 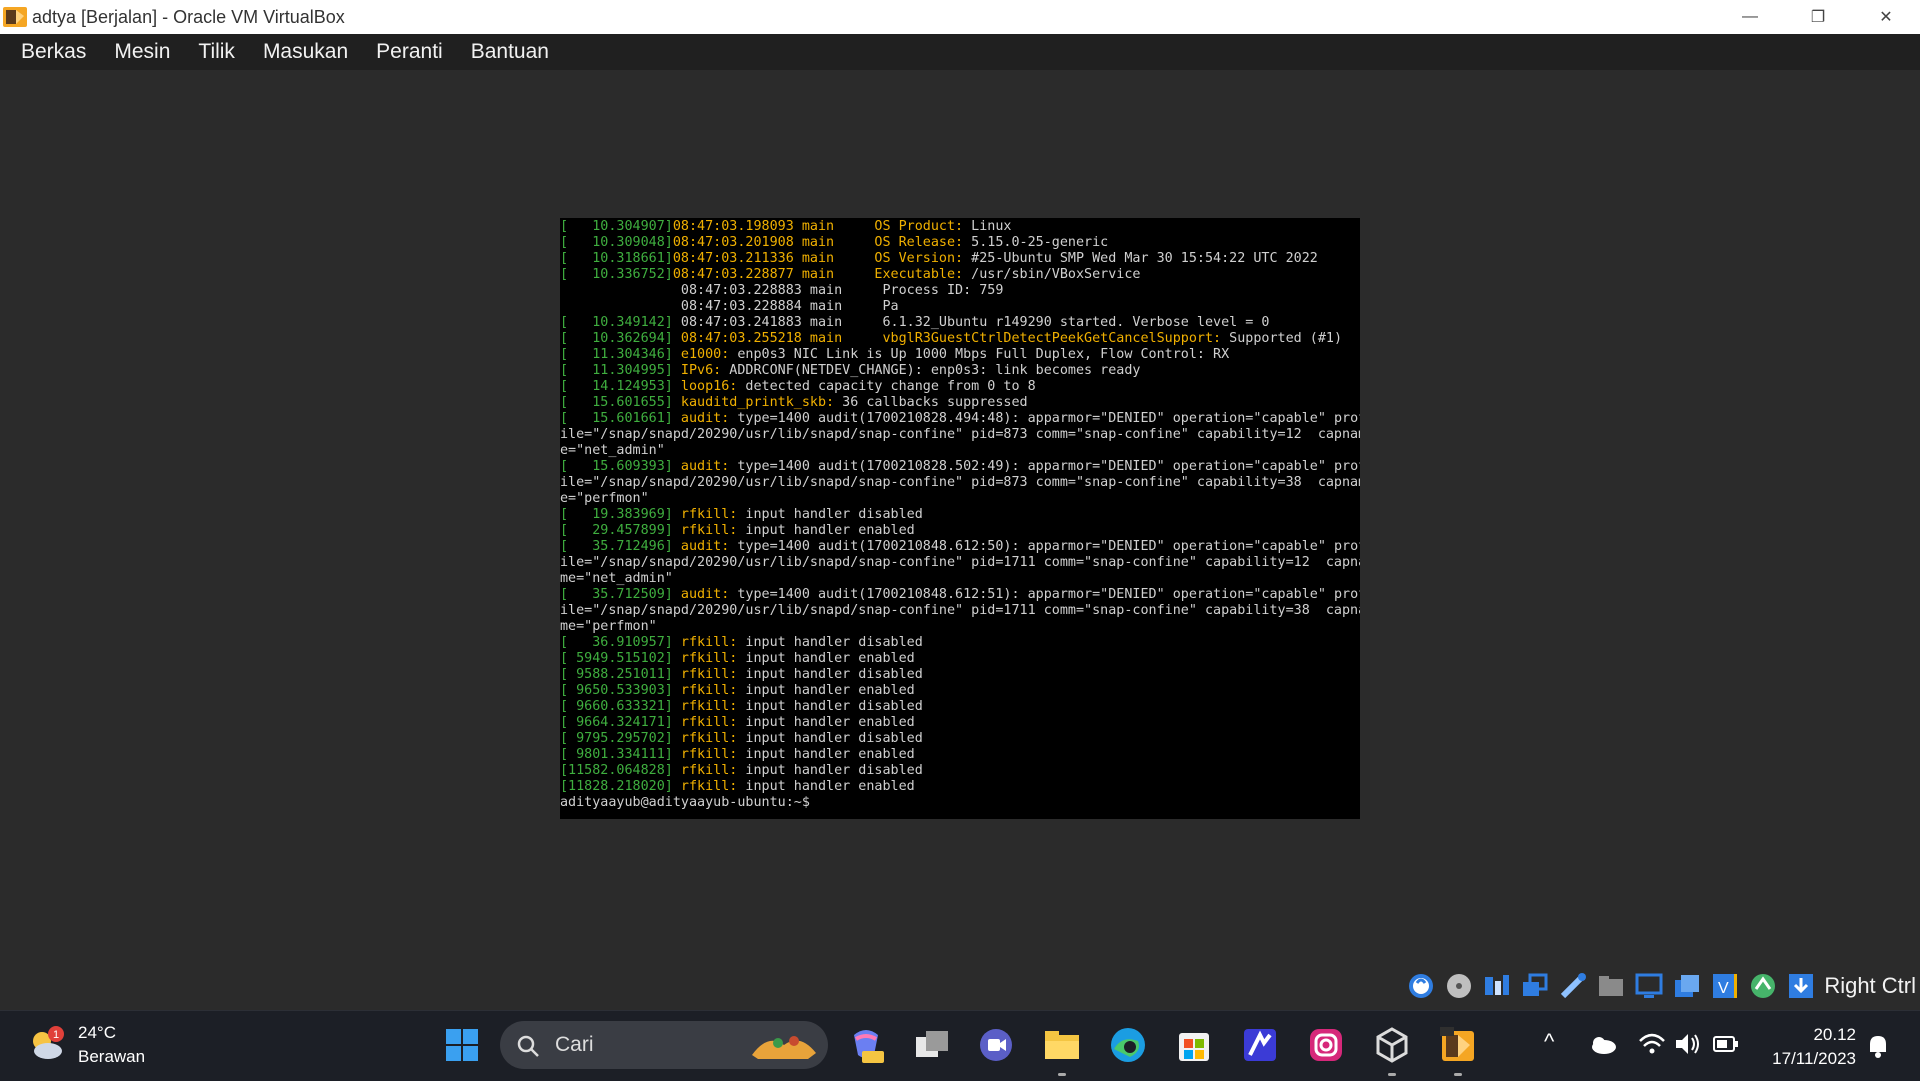 I want to click on file-explorer-icon, so click(x=1062, y=1045).